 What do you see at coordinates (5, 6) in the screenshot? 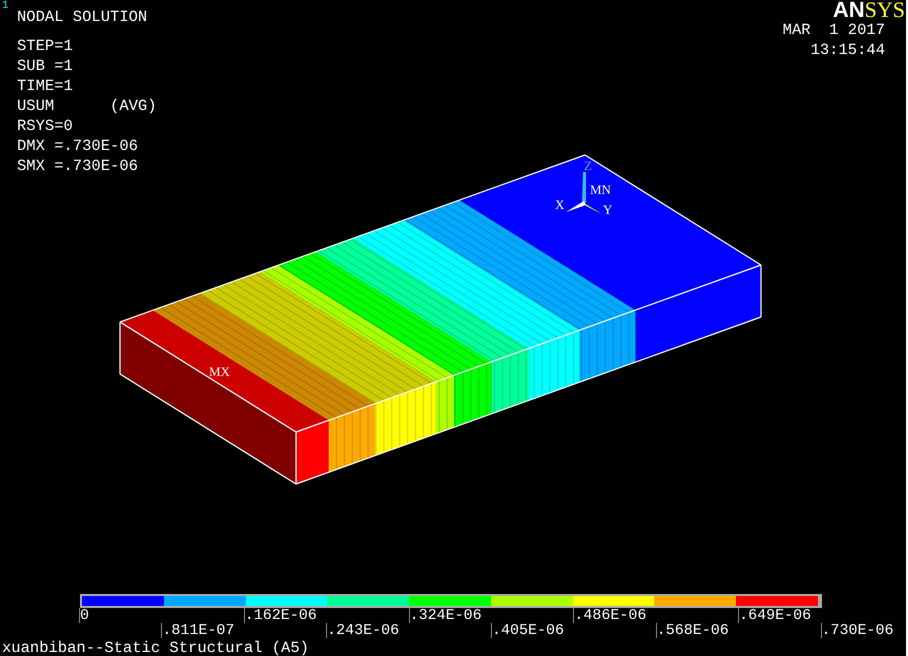
I see `window-number: 1` at bounding box center [5, 6].